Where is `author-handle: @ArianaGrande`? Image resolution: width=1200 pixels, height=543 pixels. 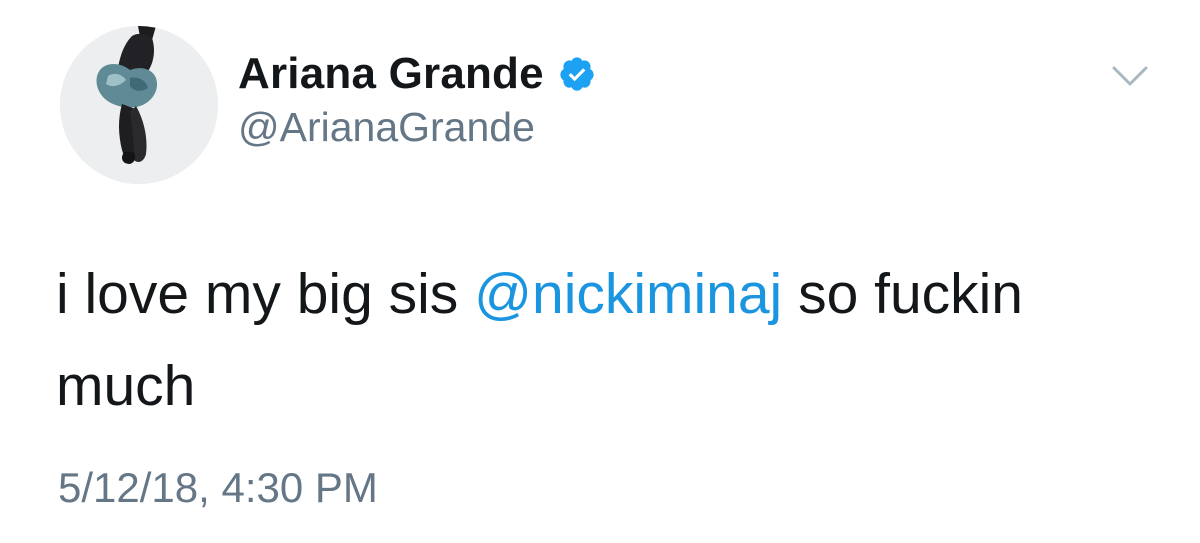
author-handle: @ArianaGrande is located at coordinates (386, 127).